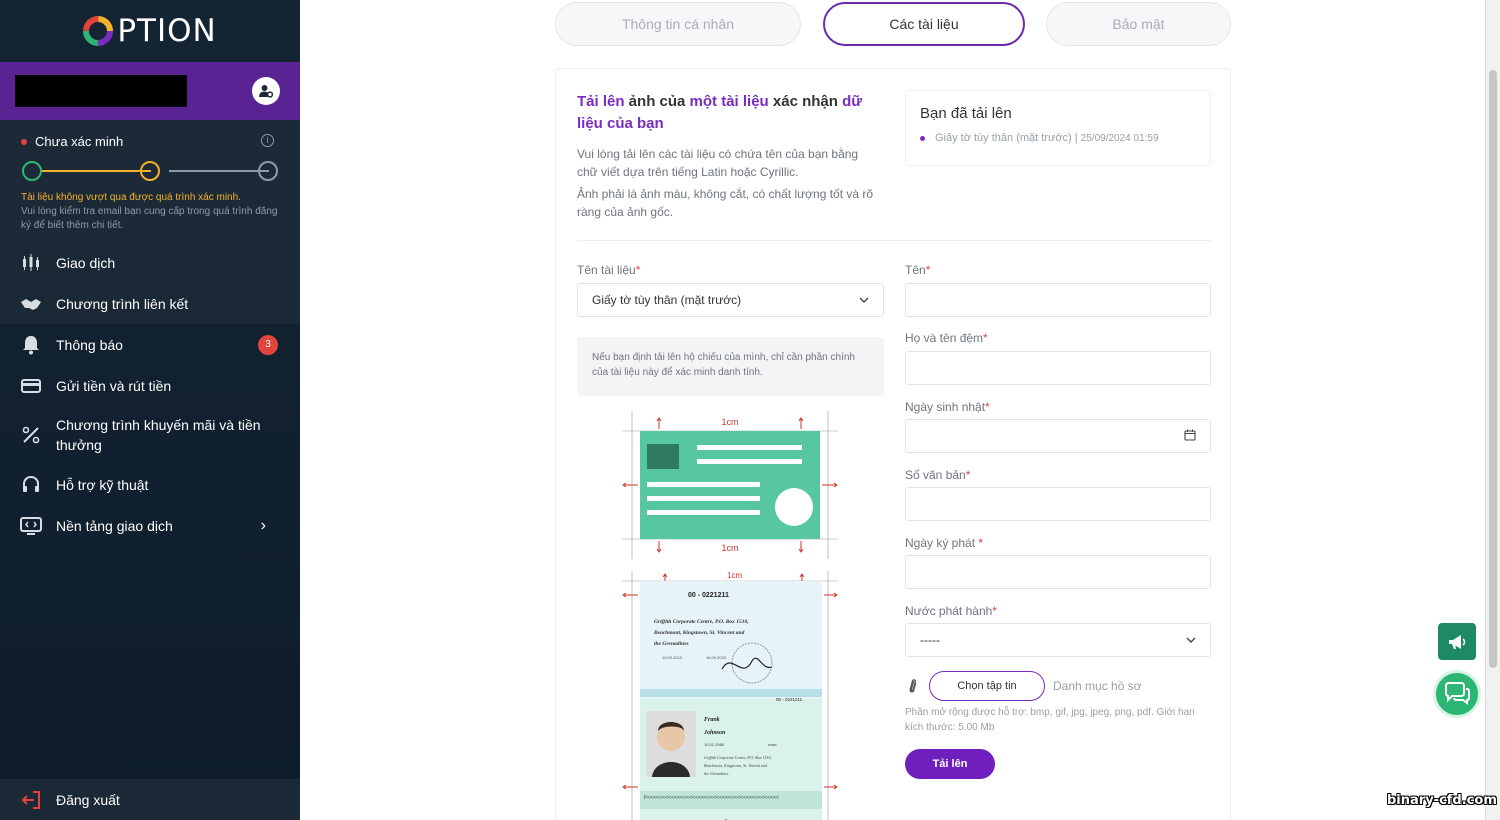  I want to click on logout-icon, so click(31, 800).